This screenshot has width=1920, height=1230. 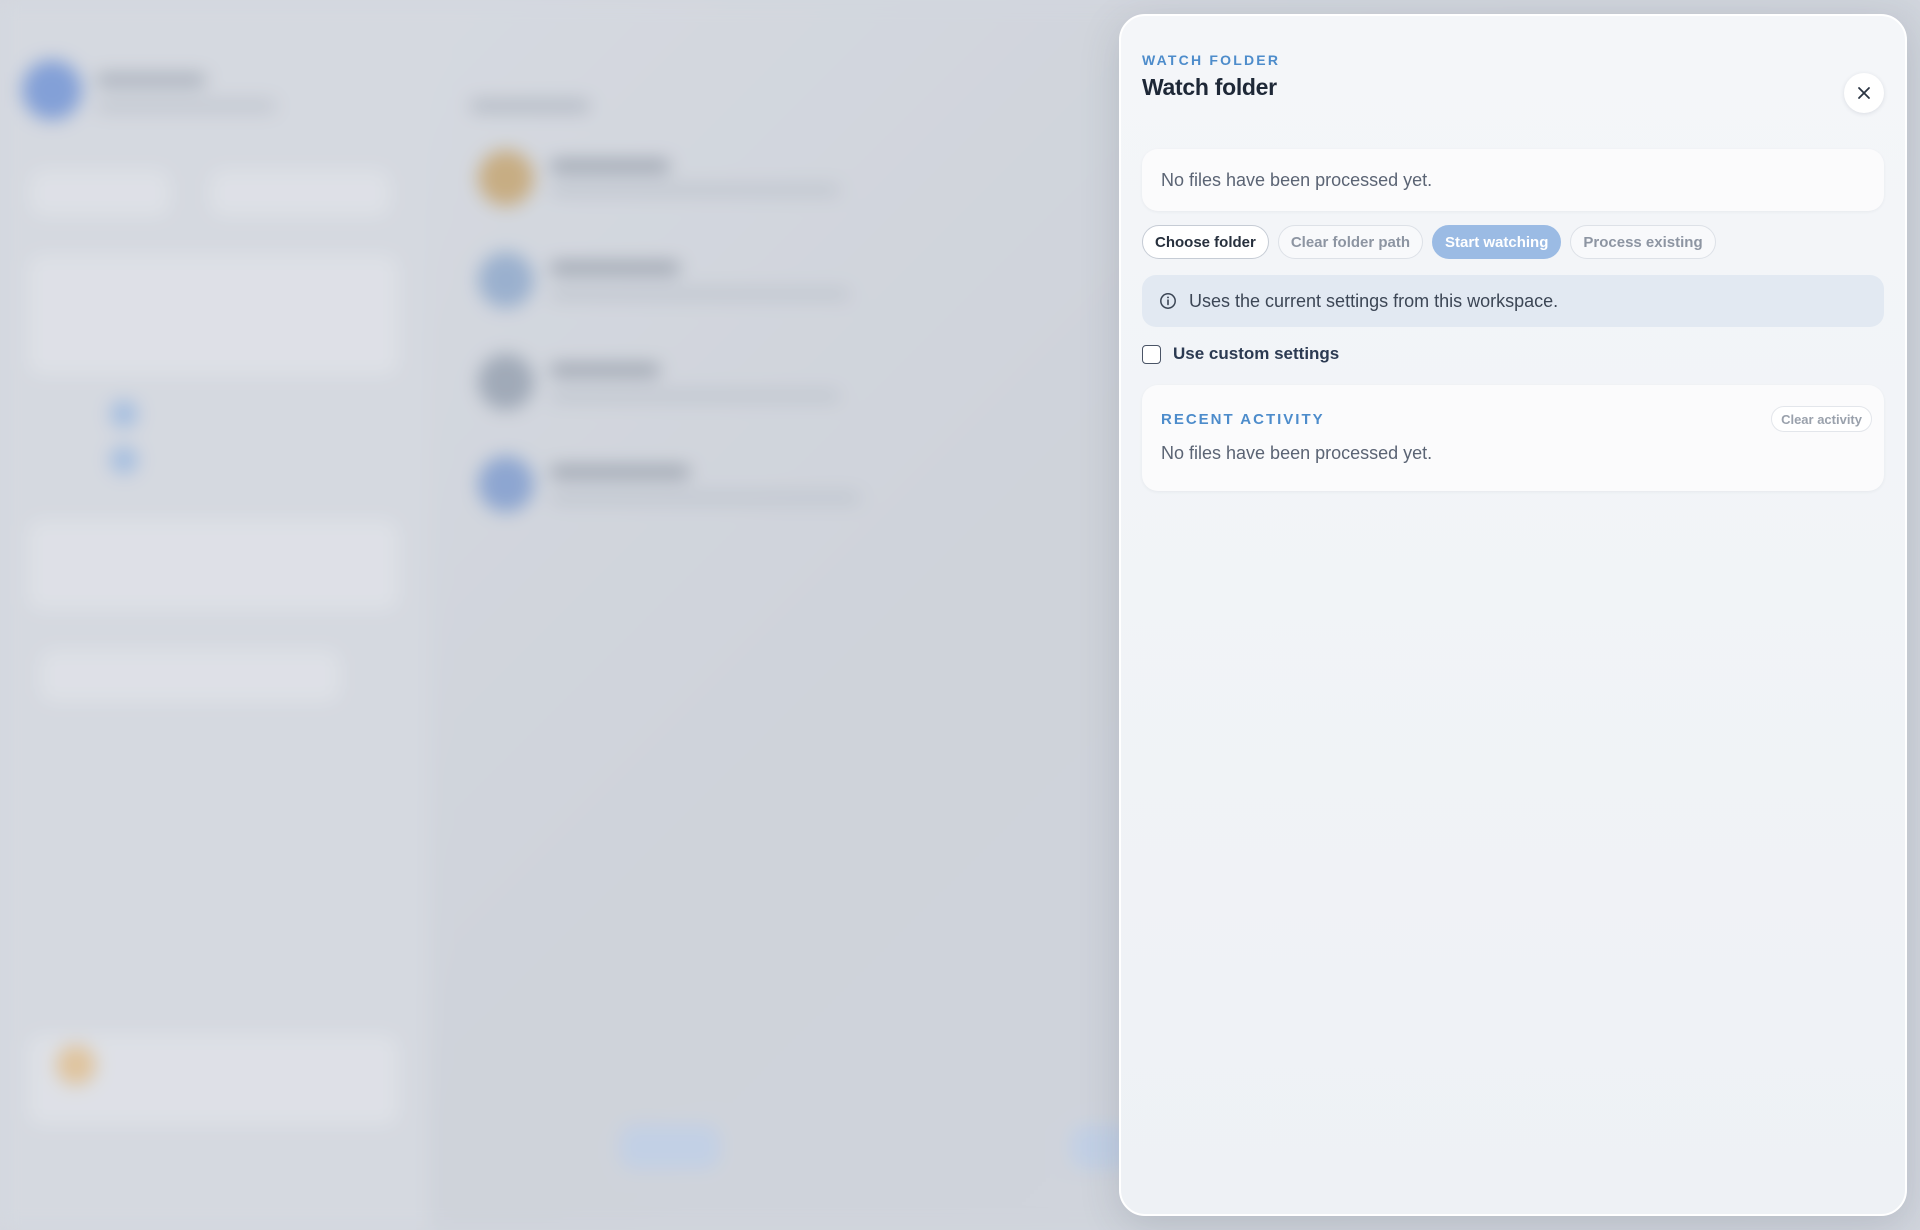 I want to click on start-watching-button: Start watching, so click(x=1497, y=242).